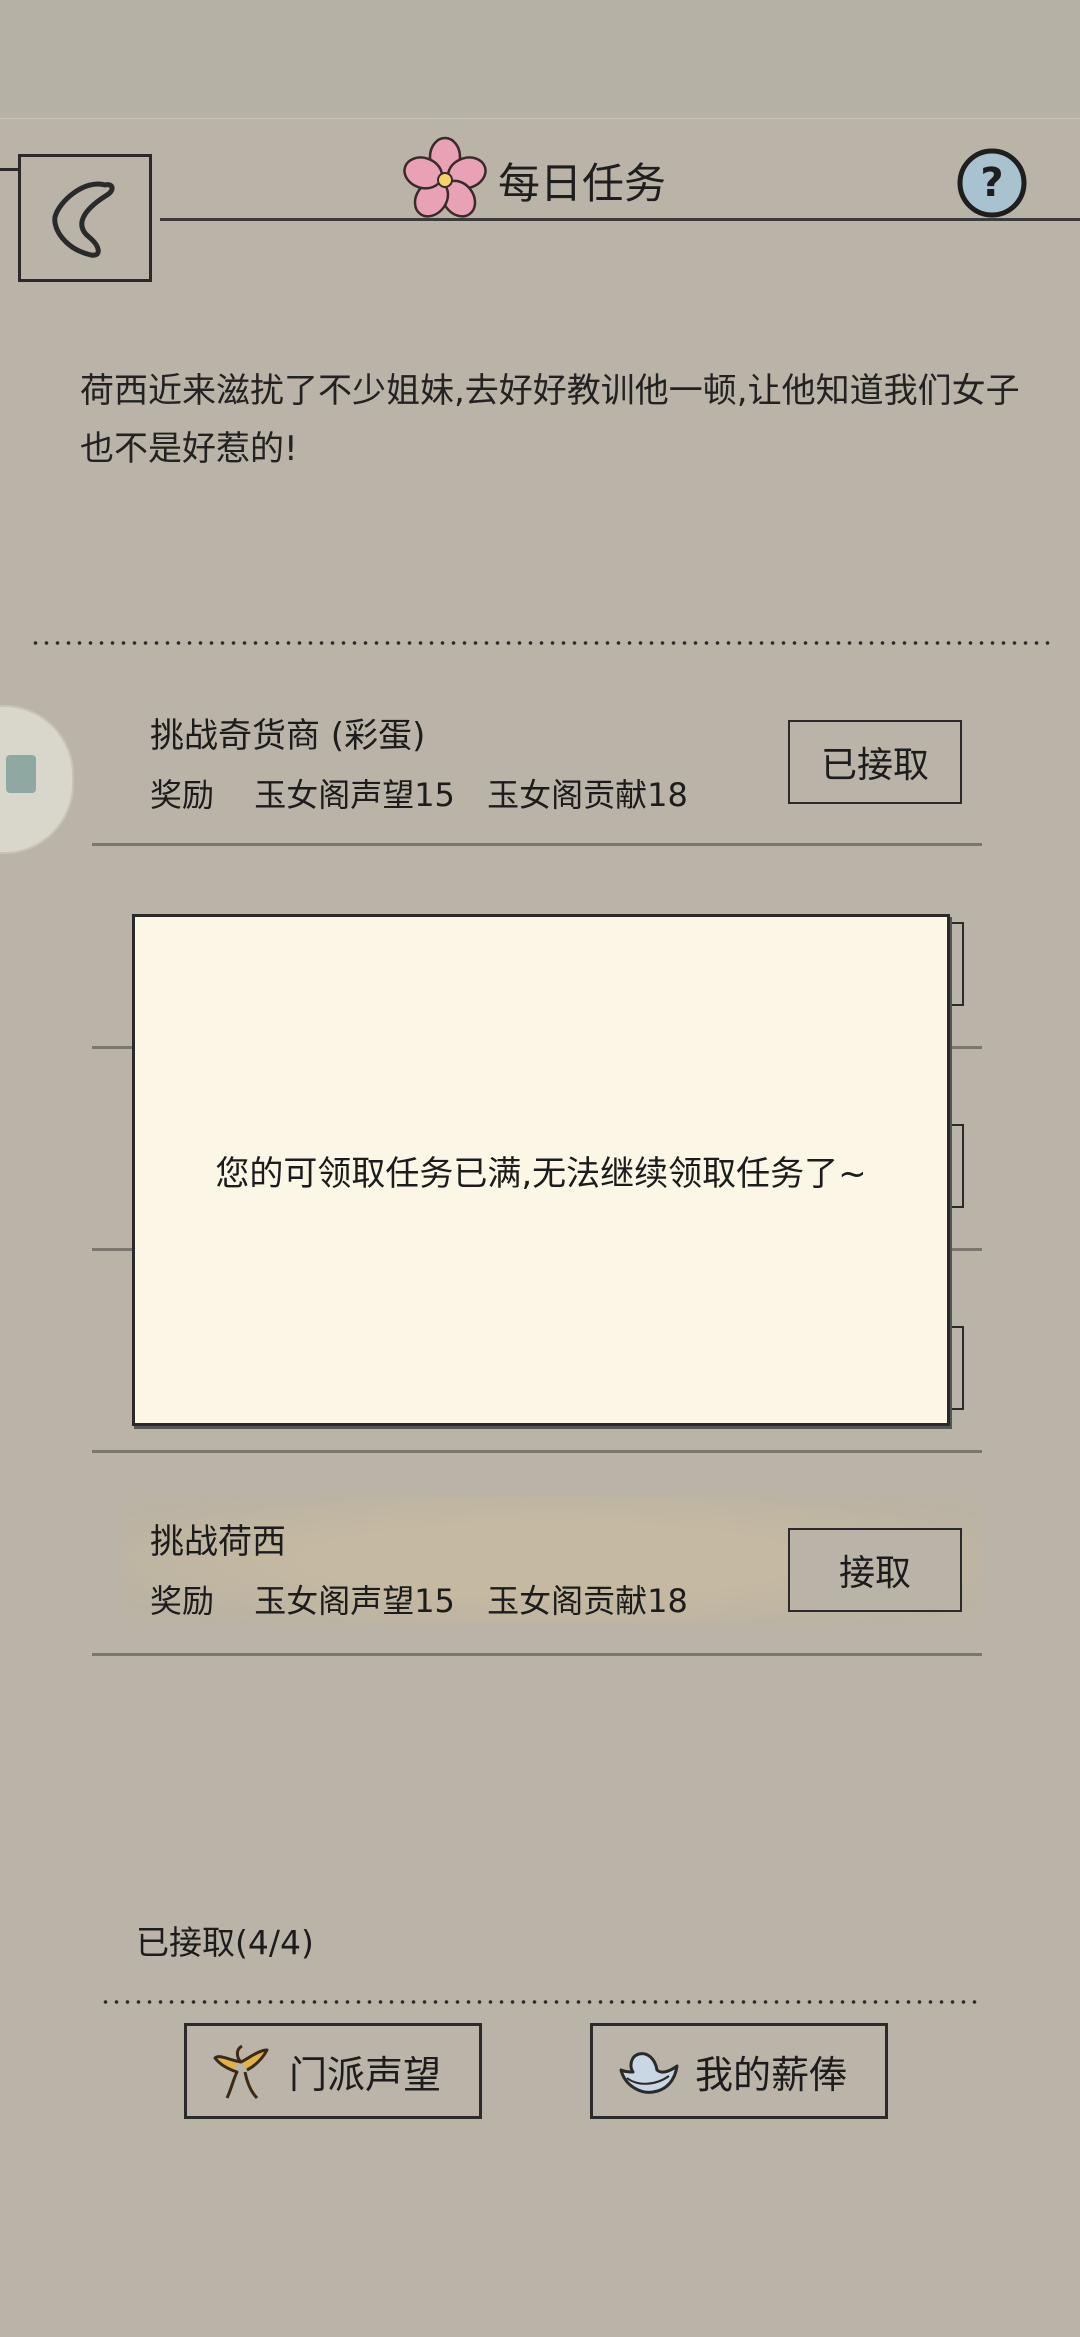  What do you see at coordinates (241, 2072) in the screenshot?
I see `bird-icon` at bounding box center [241, 2072].